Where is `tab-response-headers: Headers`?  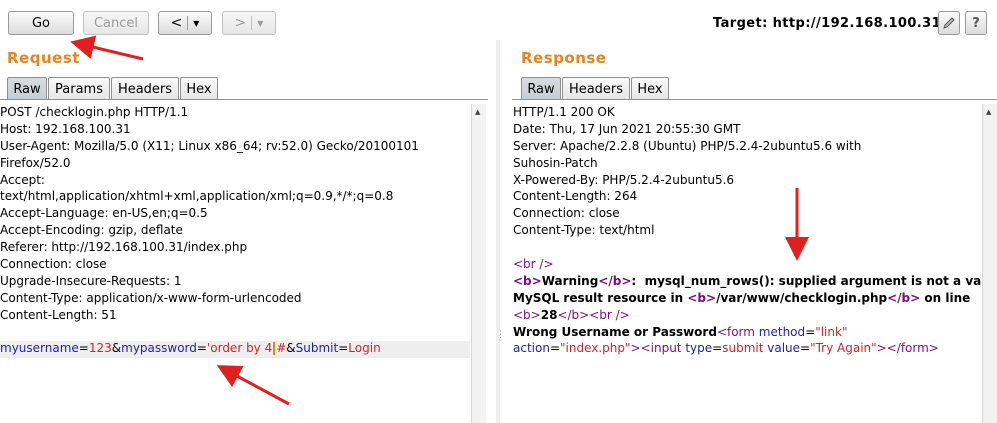
tab-response-headers: Headers is located at coordinates (596, 88).